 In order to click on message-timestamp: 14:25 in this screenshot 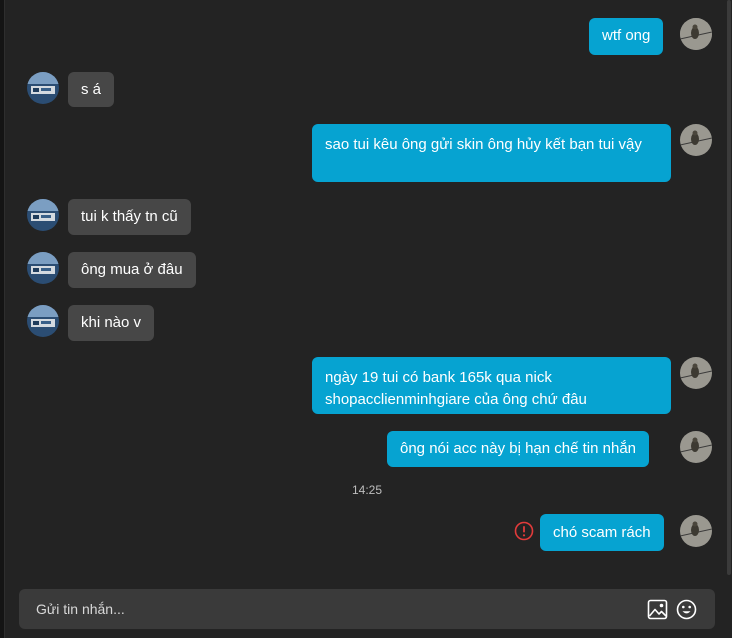, I will do `click(367, 490)`.